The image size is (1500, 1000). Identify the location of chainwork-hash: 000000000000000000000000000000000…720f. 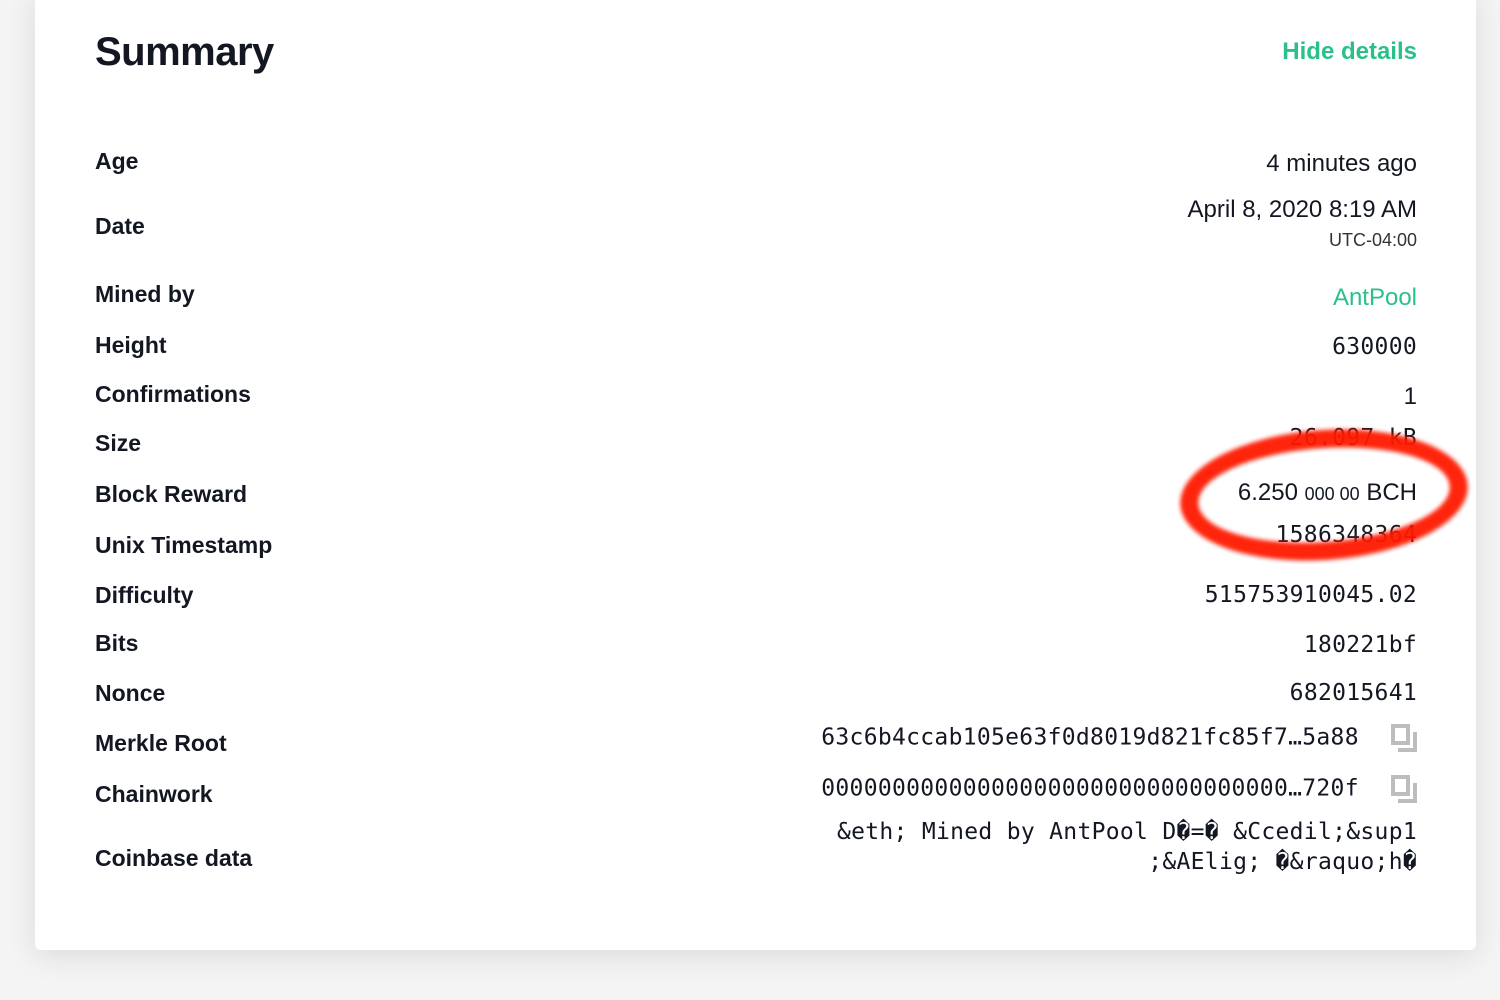
(1090, 789).